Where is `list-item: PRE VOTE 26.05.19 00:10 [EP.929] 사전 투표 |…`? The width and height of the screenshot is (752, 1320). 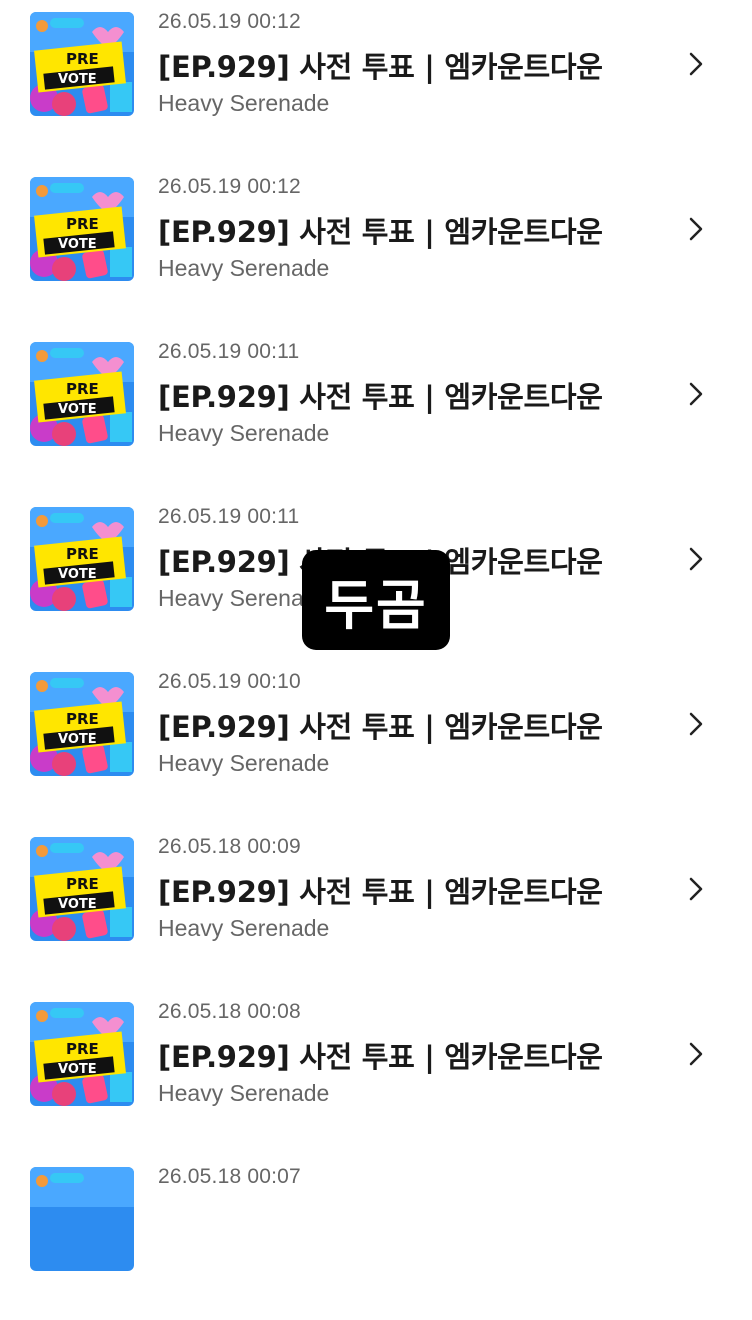
list-item: PRE VOTE 26.05.19 00:10 [EP.929] 사전 투표 |… is located at coordinates (376, 742).